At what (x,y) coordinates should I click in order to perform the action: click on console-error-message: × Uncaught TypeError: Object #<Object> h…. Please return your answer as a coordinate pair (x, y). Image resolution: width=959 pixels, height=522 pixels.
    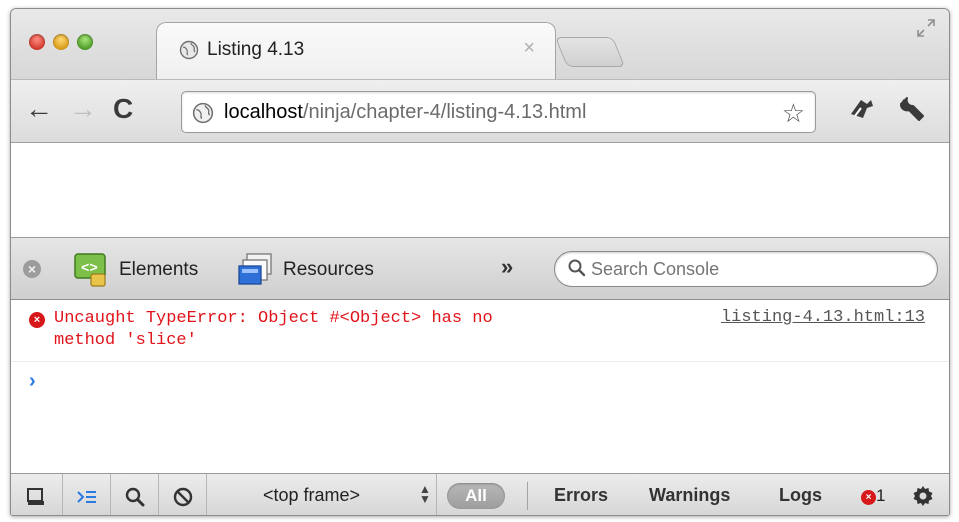
    Looking at the image, I should click on (480, 331).